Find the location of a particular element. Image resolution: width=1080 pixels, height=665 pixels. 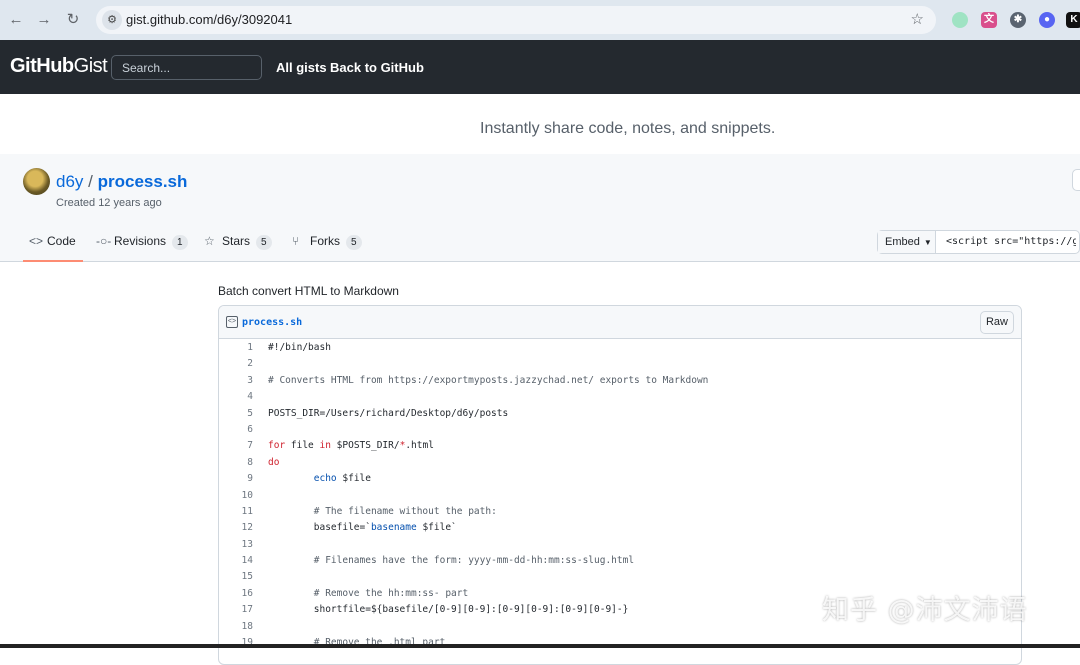

code-line: 1 #!/bin/bash is located at coordinates (620, 348).